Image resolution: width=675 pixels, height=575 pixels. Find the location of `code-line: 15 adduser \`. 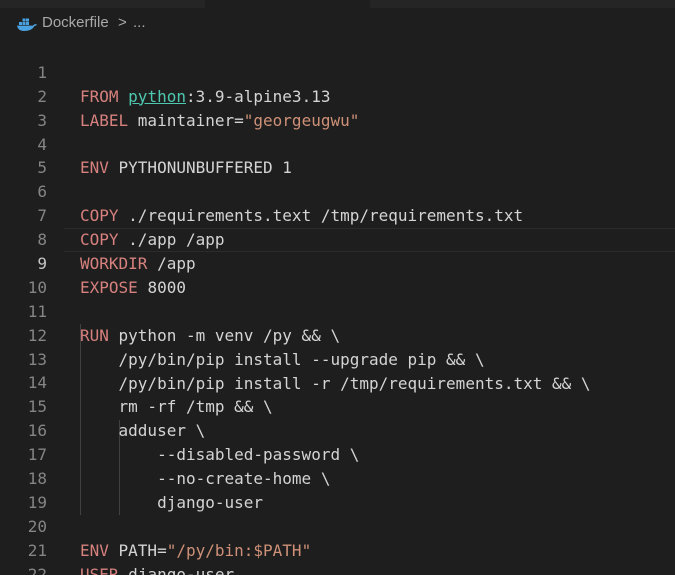

code-line: 15 adduser \ is located at coordinates (337, 405).